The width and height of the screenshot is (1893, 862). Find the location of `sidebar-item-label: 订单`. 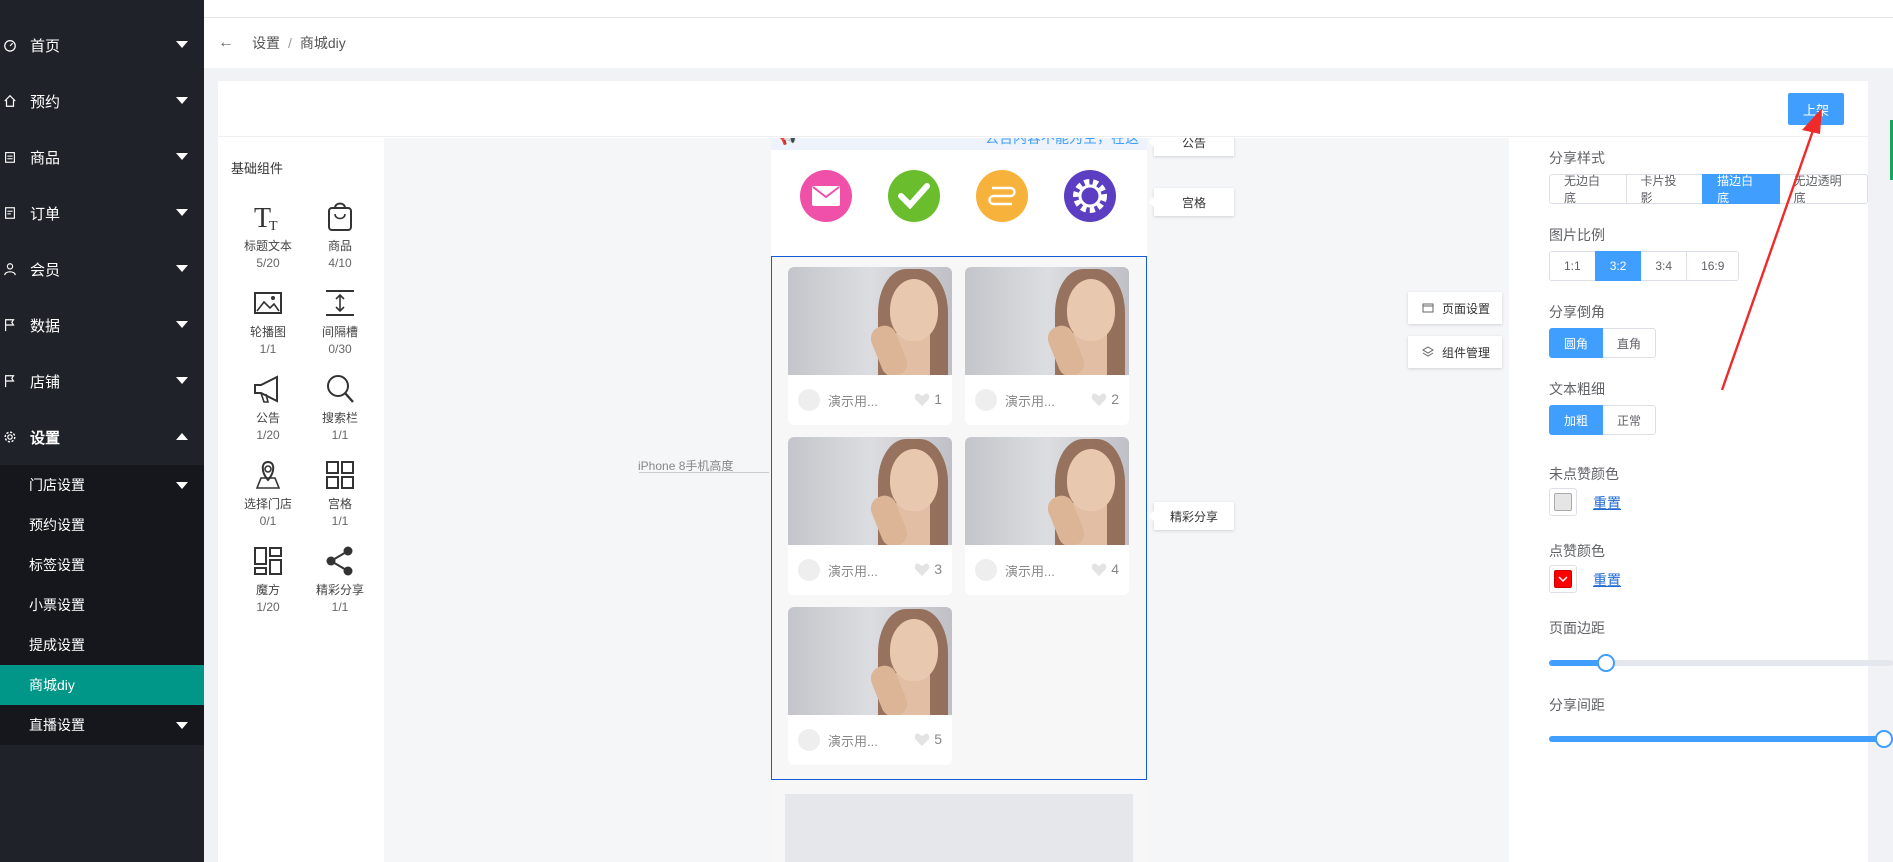

sidebar-item-label: 订单 is located at coordinates (45, 214).